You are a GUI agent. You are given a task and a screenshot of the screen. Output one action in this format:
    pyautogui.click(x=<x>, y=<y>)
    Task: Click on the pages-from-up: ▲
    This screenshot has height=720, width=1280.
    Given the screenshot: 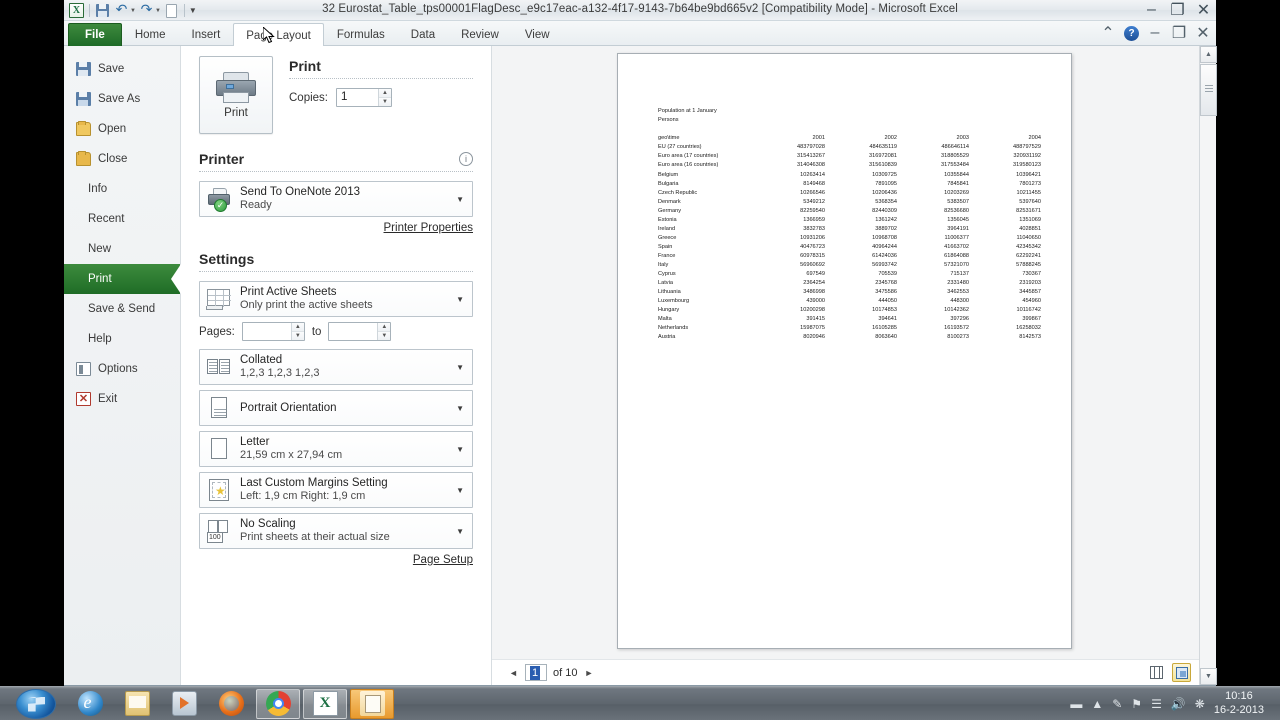 What is the action you would take?
    pyautogui.click(x=297, y=327)
    